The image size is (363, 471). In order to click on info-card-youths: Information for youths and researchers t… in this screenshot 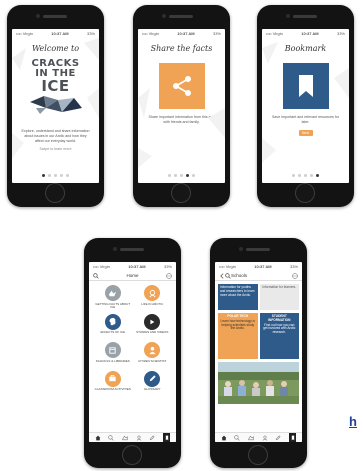, I will do `click(238, 297)`.